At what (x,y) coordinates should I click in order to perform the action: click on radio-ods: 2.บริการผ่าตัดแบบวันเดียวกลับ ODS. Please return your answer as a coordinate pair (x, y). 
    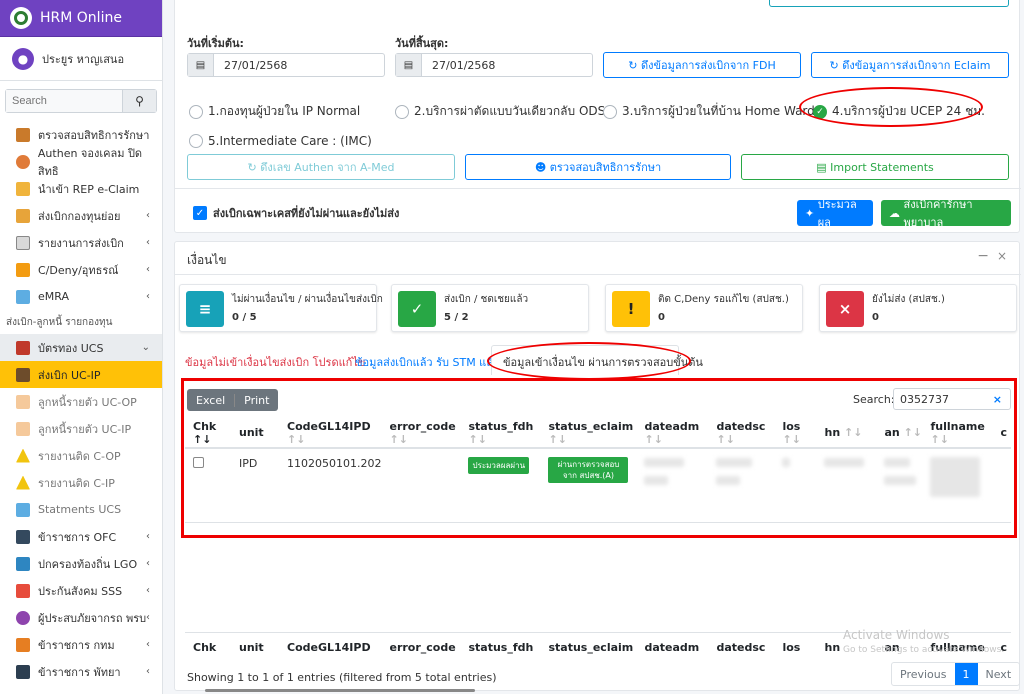
    Looking at the image, I should click on (500, 111).